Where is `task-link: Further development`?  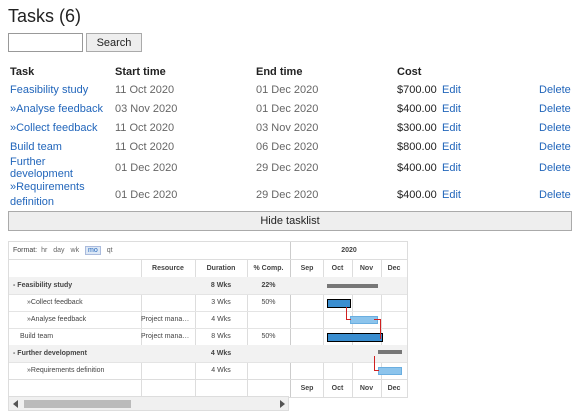 task-link: Further development is located at coordinates (41, 168).